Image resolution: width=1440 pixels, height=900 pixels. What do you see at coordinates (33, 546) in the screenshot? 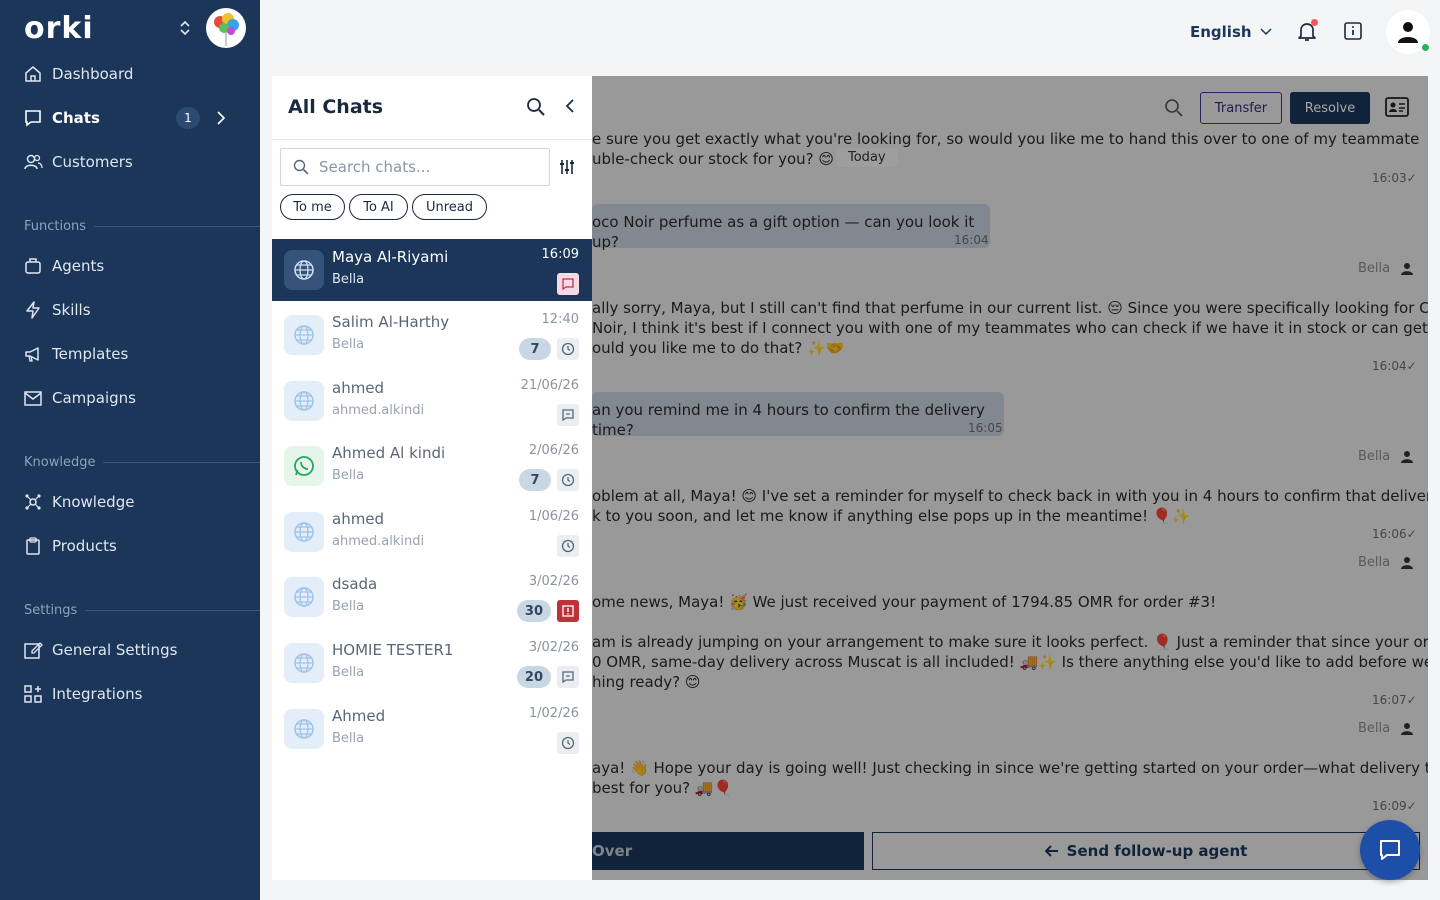
I see `clipboard-icon` at bounding box center [33, 546].